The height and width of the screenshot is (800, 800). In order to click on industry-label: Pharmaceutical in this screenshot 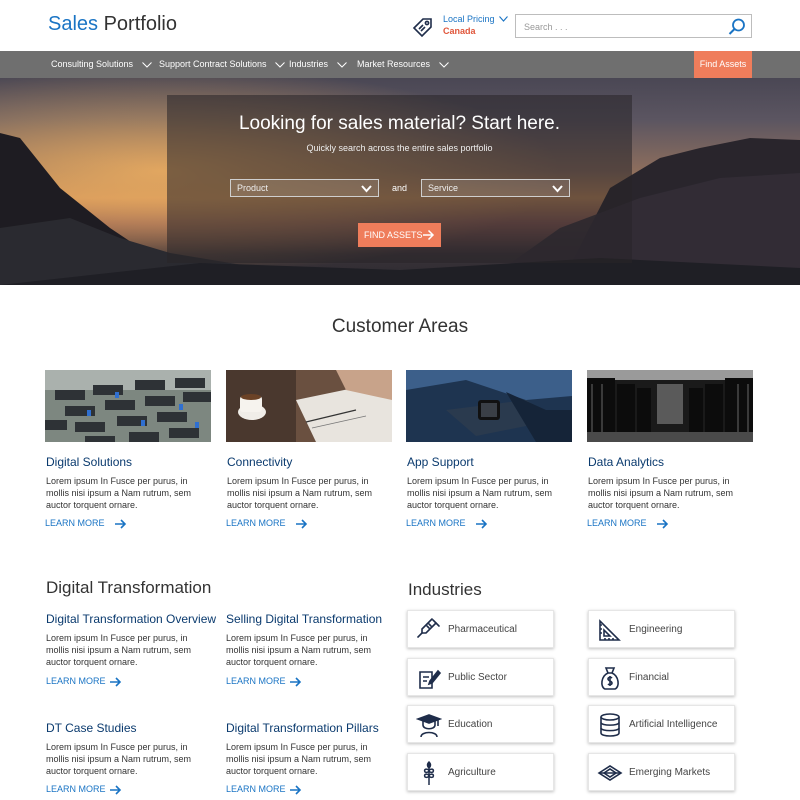, I will do `click(482, 629)`.